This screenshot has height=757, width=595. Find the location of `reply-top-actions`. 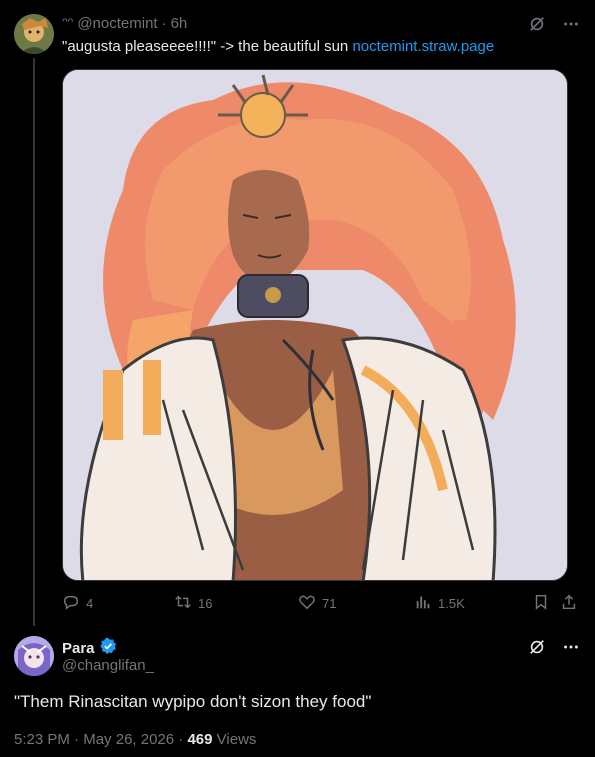

reply-top-actions is located at coordinates (554, 647).